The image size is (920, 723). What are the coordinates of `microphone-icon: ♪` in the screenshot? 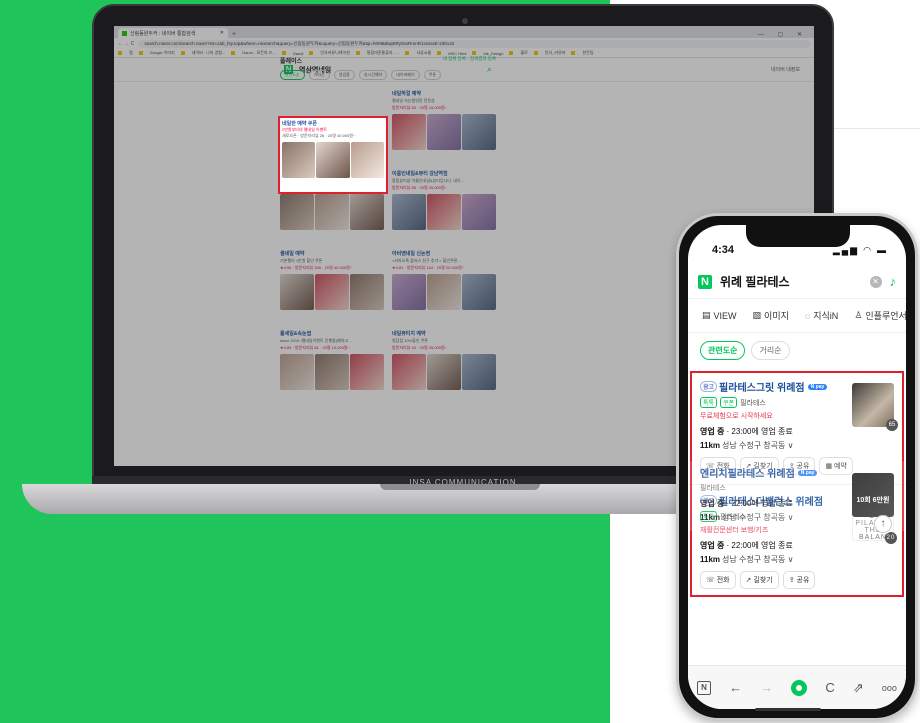 It's located at (893, 281).